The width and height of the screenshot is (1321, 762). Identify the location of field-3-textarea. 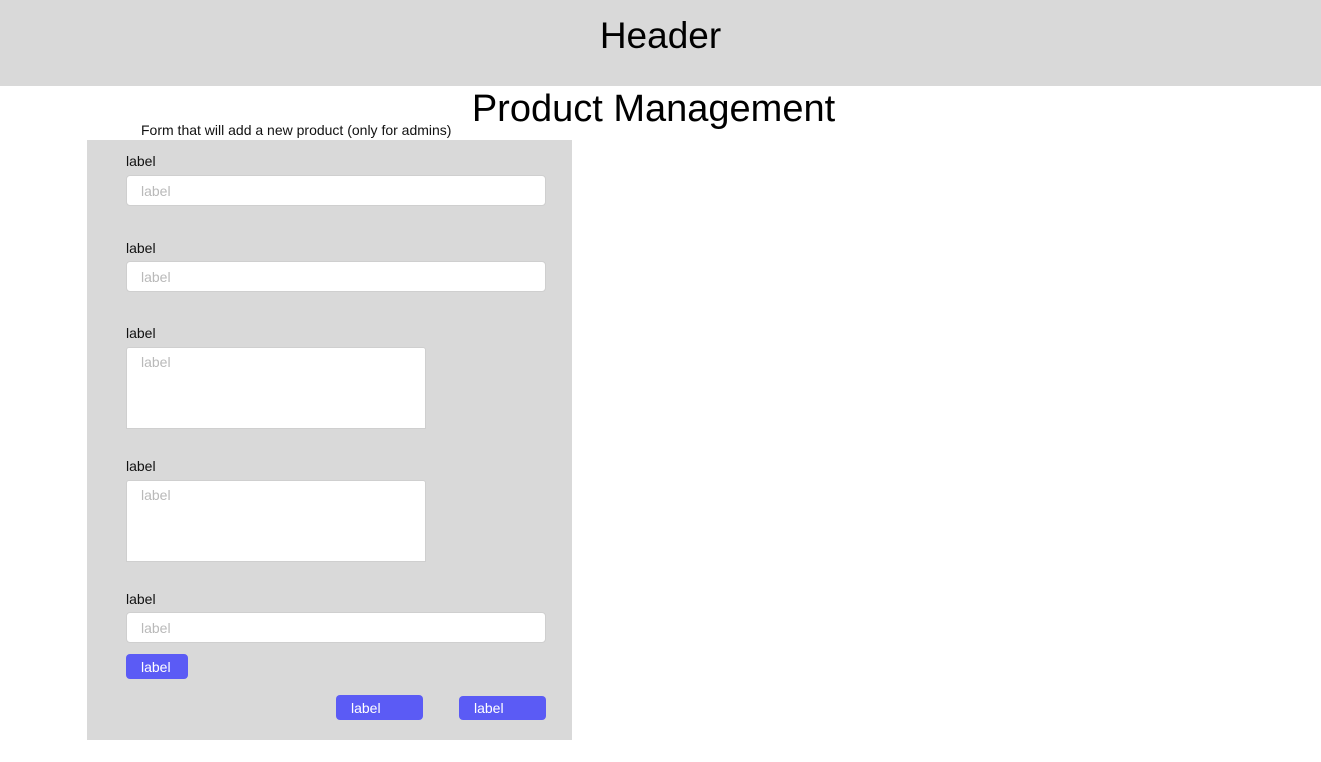
(276, 388).